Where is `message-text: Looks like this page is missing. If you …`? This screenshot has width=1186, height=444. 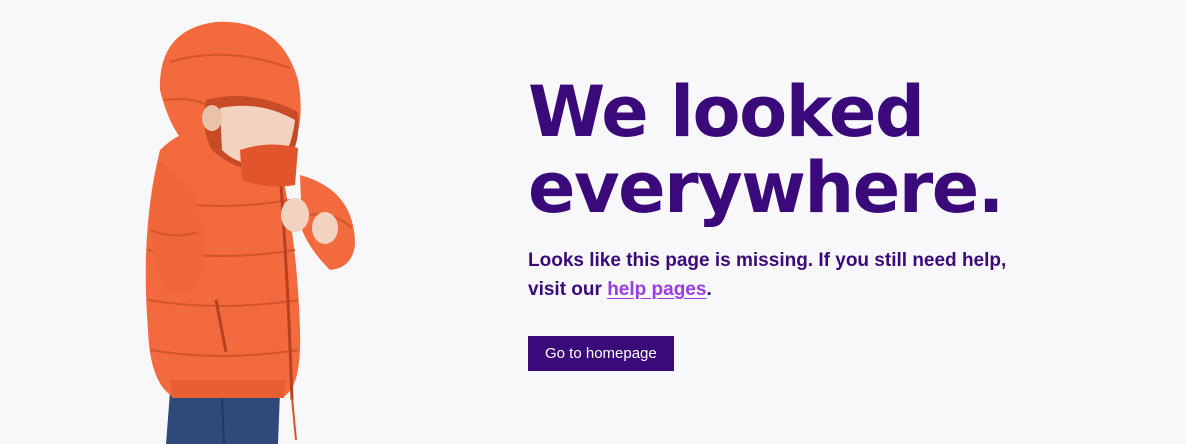 message-text: Looks like this page is missing. If you … is located at coordinates (767, 275).